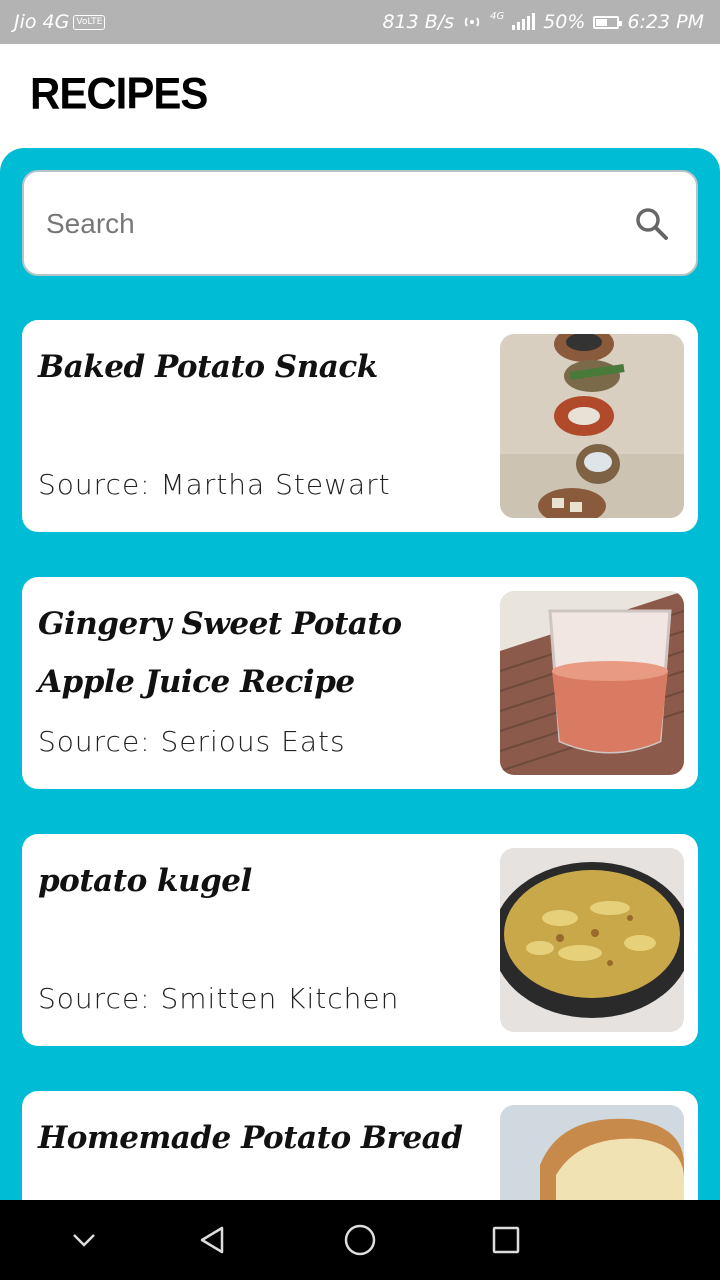  I want to click on recipe-source: Source: Martha Stewart, so click(214, 484).